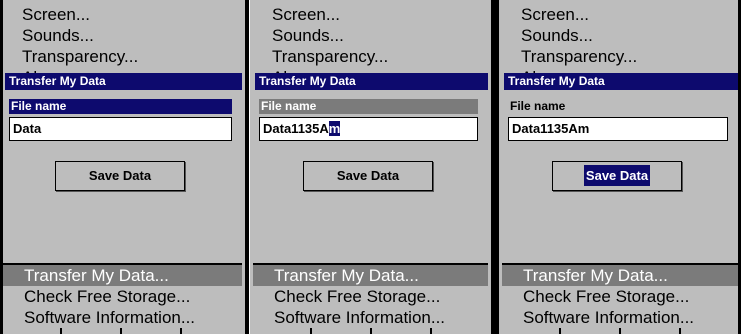  I want to click on file-name-input: Data, so click(120, 129).